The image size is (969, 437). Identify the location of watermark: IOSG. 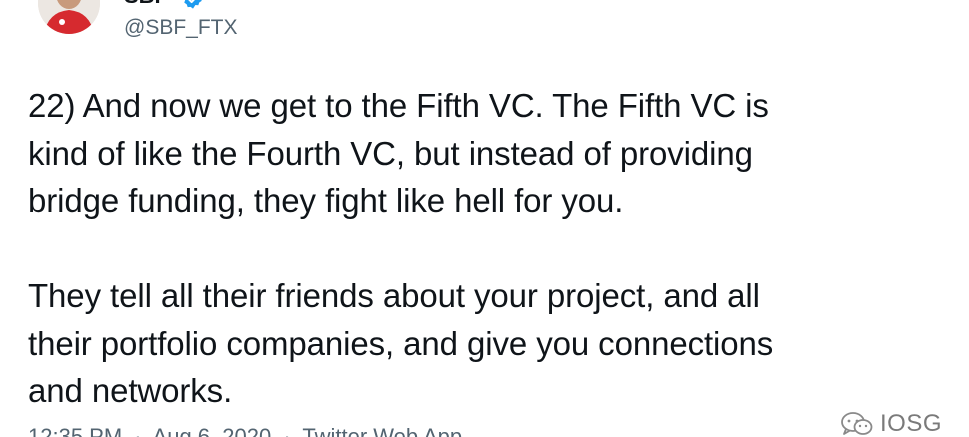
(891, 423).